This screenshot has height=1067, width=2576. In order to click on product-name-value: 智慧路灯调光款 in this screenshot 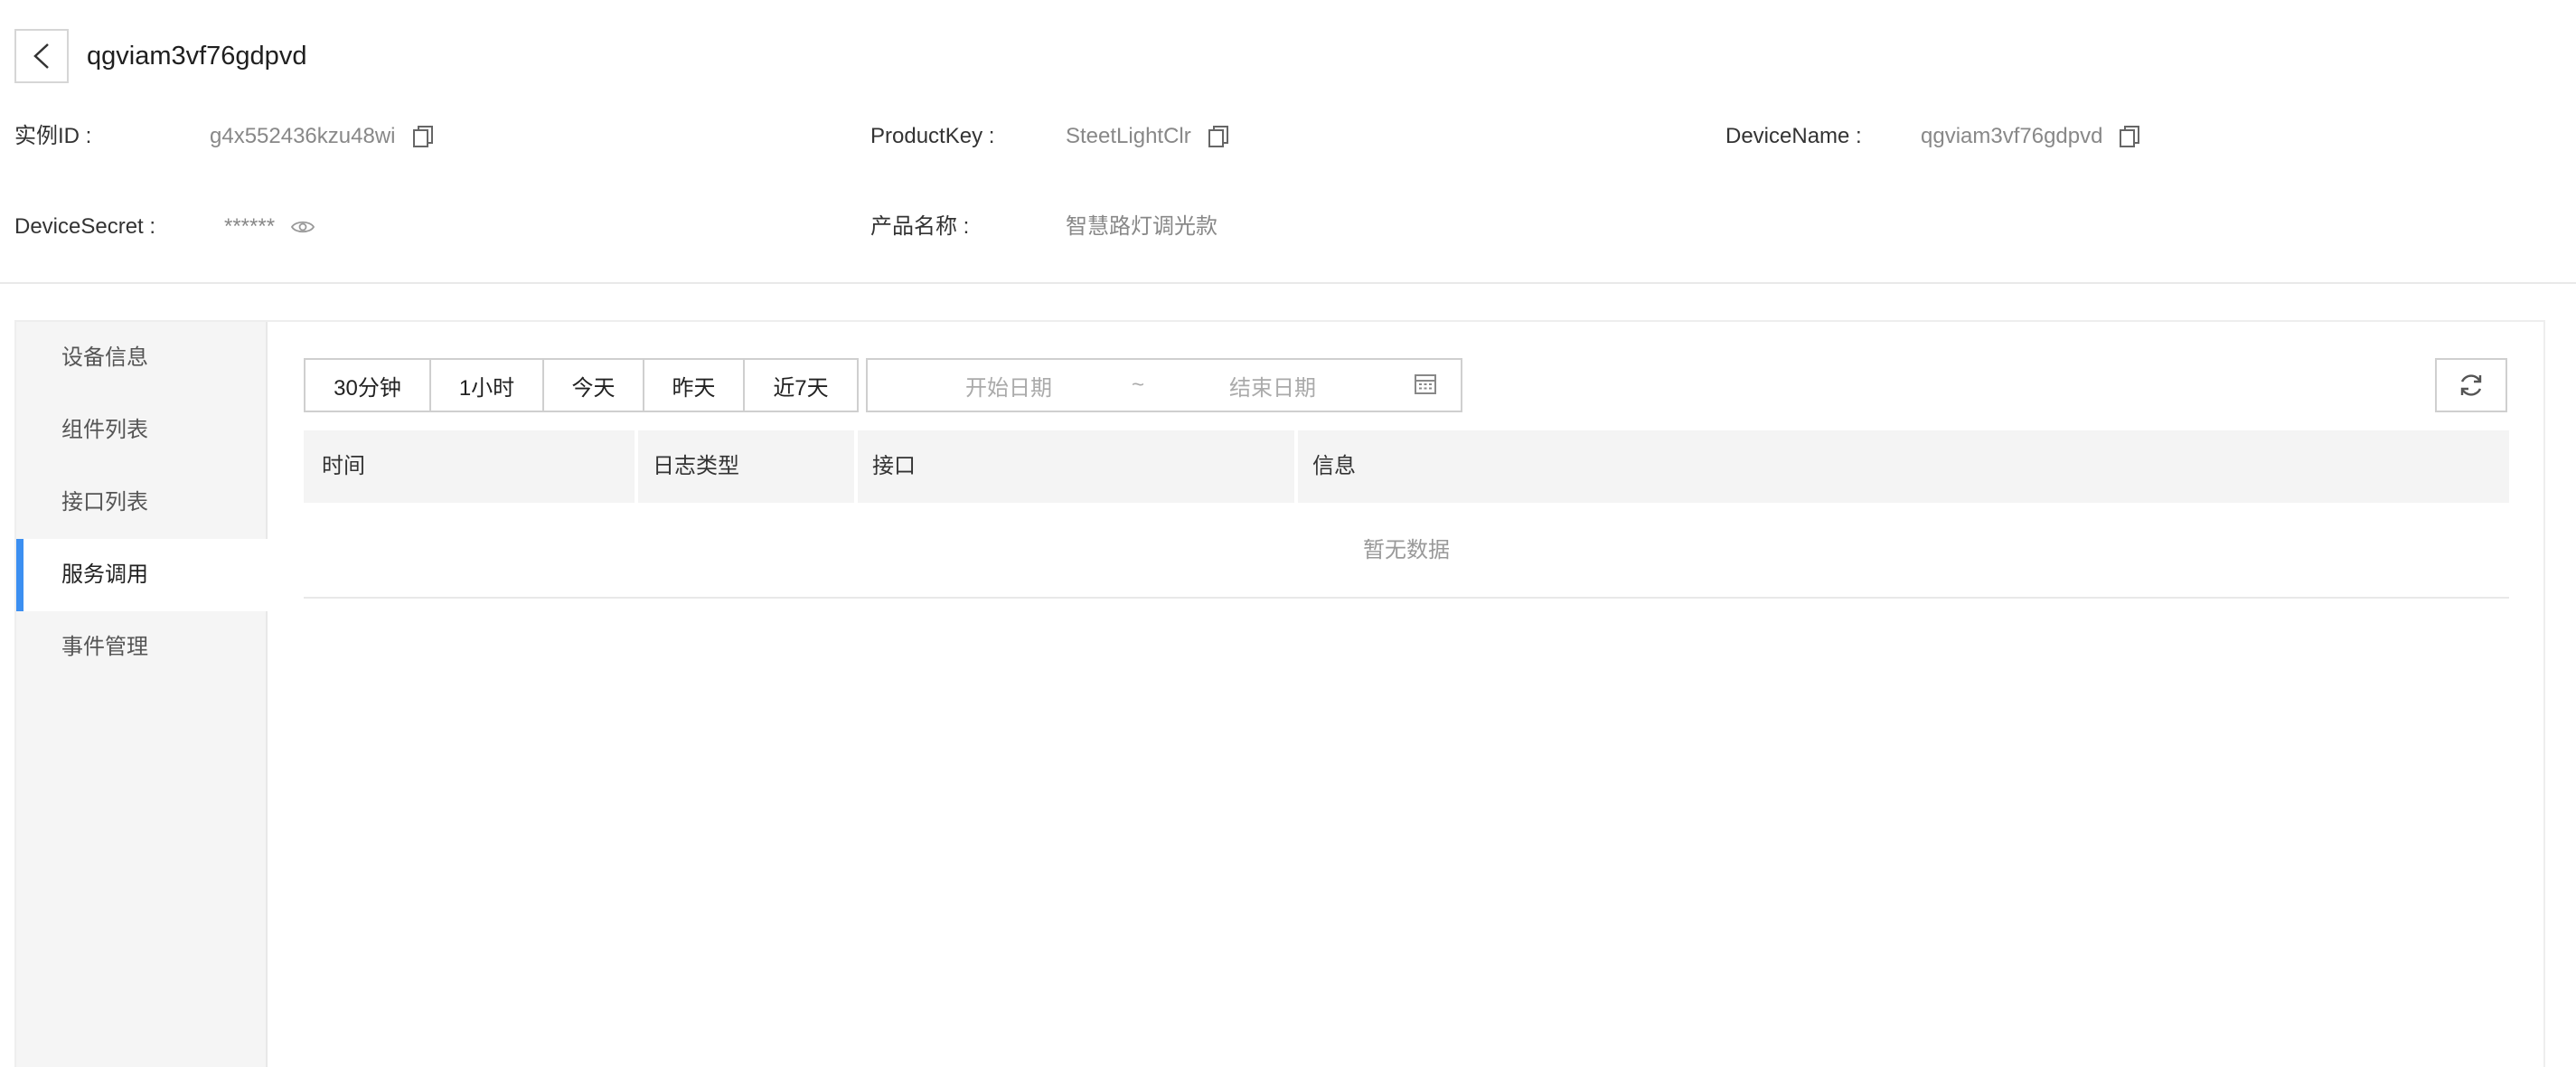, I will do `click(1141, 226)`.